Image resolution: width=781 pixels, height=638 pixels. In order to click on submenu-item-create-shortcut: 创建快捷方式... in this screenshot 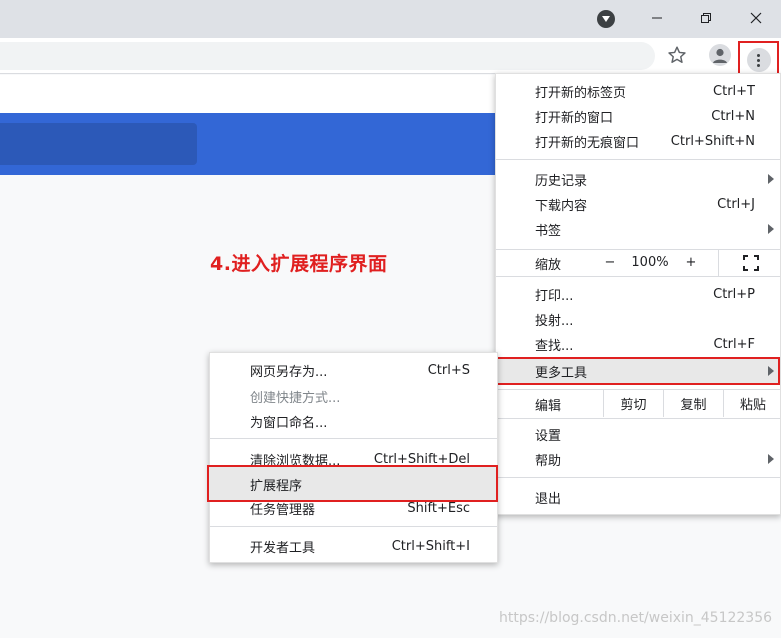, I will do `click(295, 398)`.